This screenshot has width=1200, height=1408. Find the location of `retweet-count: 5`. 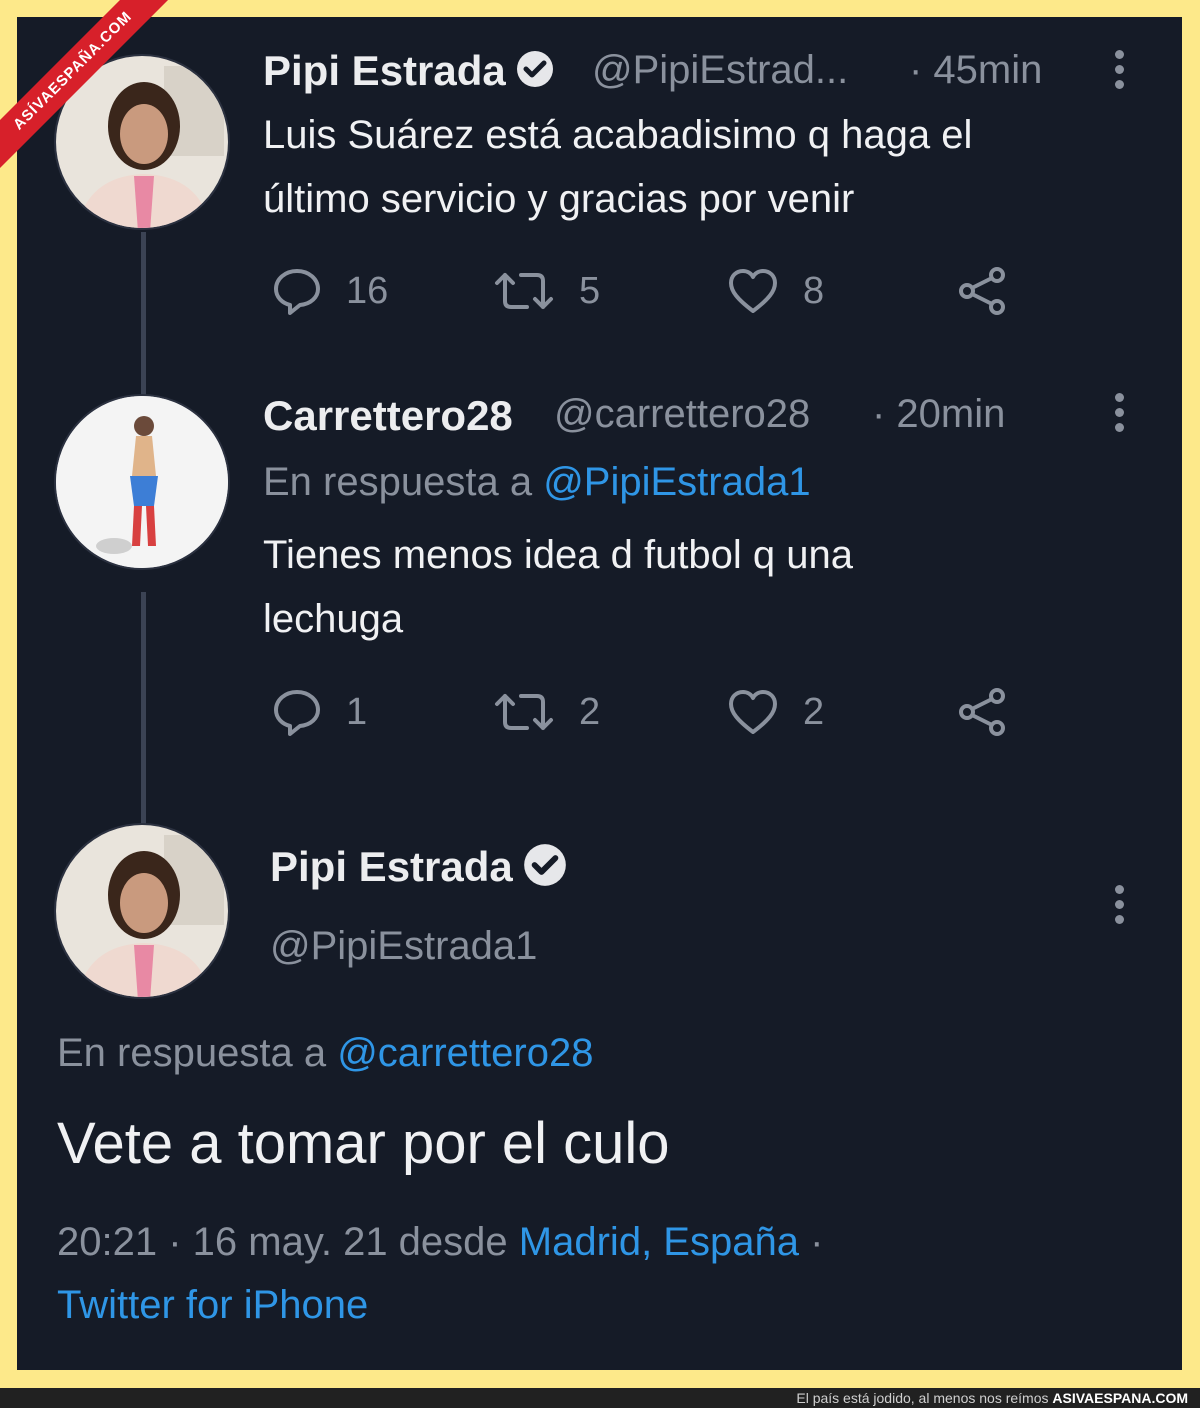

retweet-count: 5 is located at coordinates (590, 290).